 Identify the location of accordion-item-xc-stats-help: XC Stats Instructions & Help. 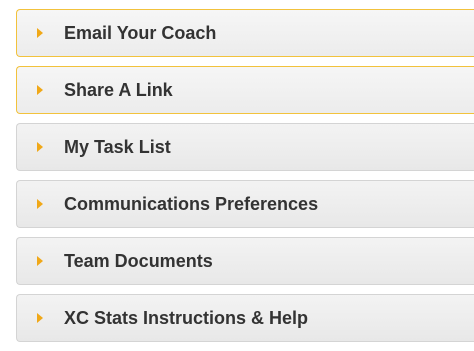
(245, 318).